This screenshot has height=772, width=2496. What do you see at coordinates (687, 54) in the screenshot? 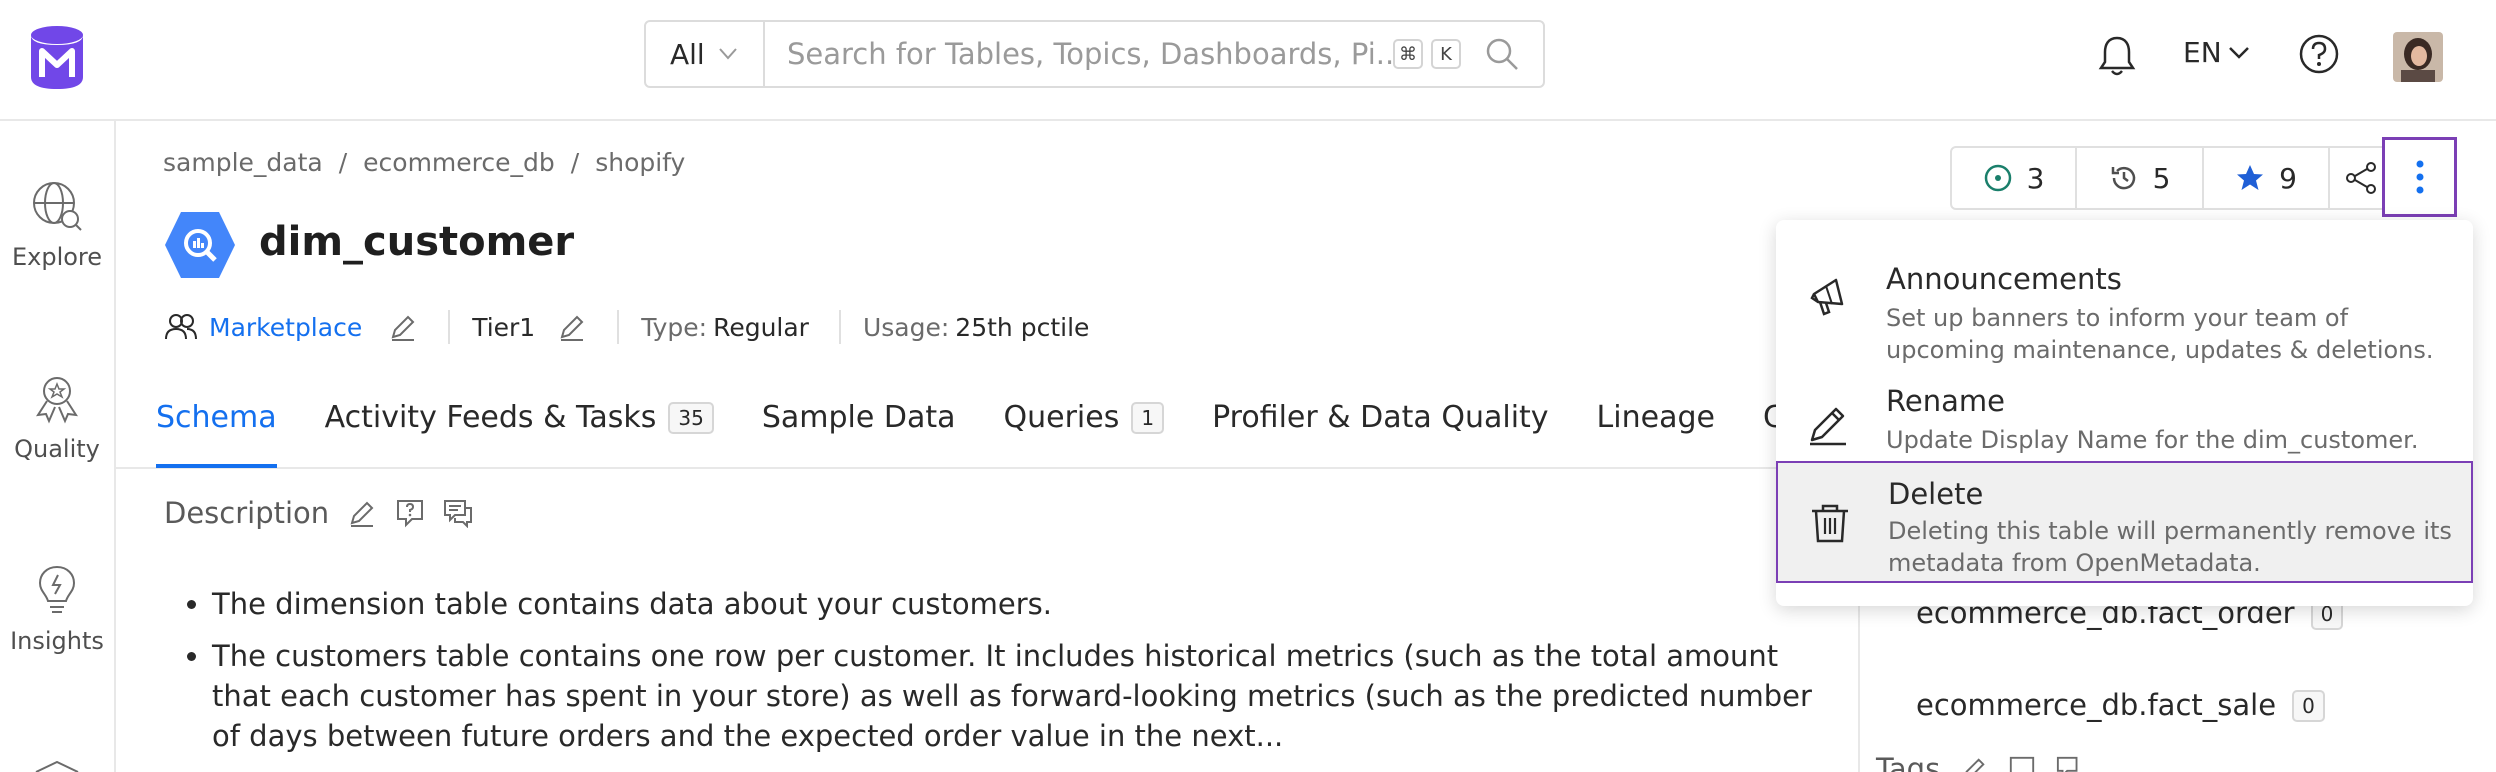
I see `search-type-value: All` at bounding box center [687, 54].